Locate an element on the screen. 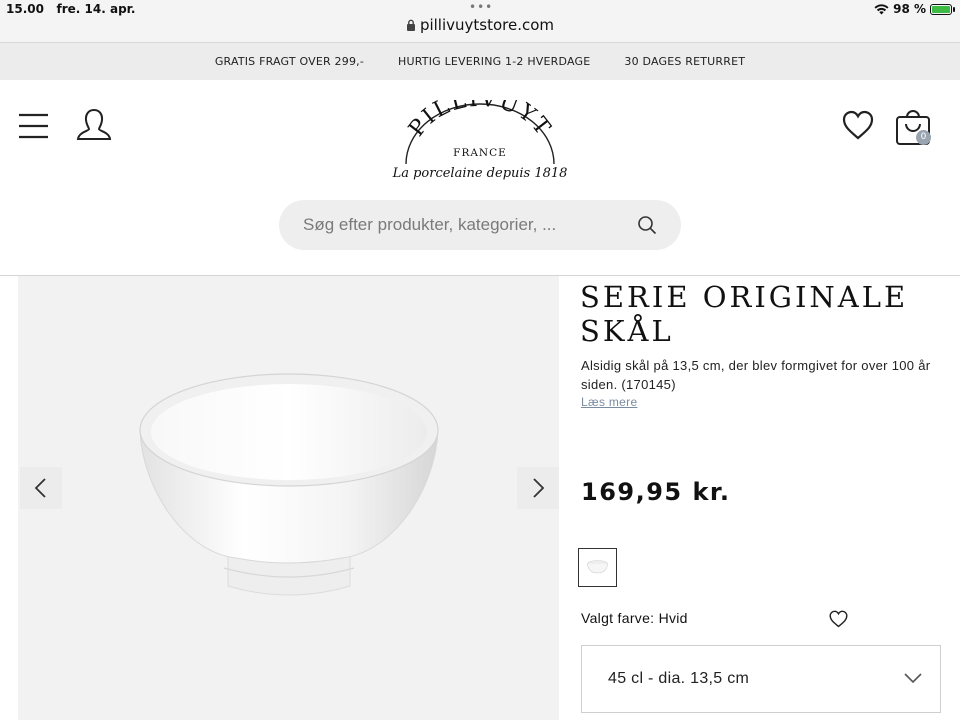 The image size is (960, 720). search-bar is located at coordinates (480, 225).